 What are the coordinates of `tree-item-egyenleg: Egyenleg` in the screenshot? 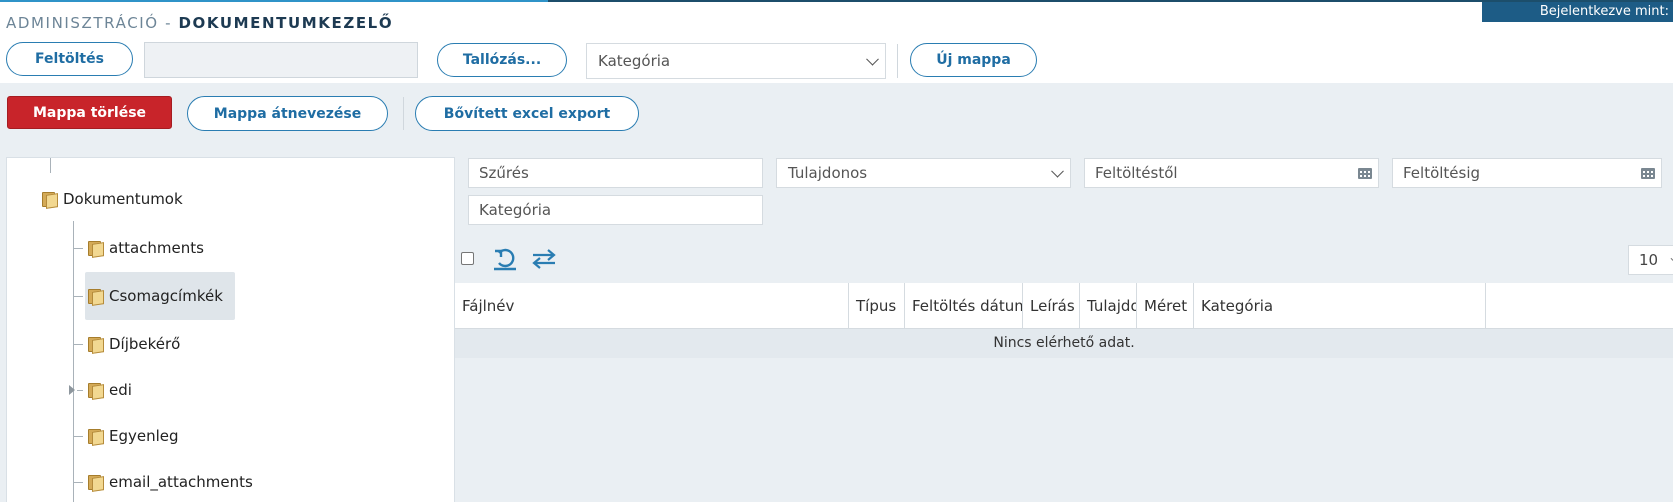 It's located at (134, 436).